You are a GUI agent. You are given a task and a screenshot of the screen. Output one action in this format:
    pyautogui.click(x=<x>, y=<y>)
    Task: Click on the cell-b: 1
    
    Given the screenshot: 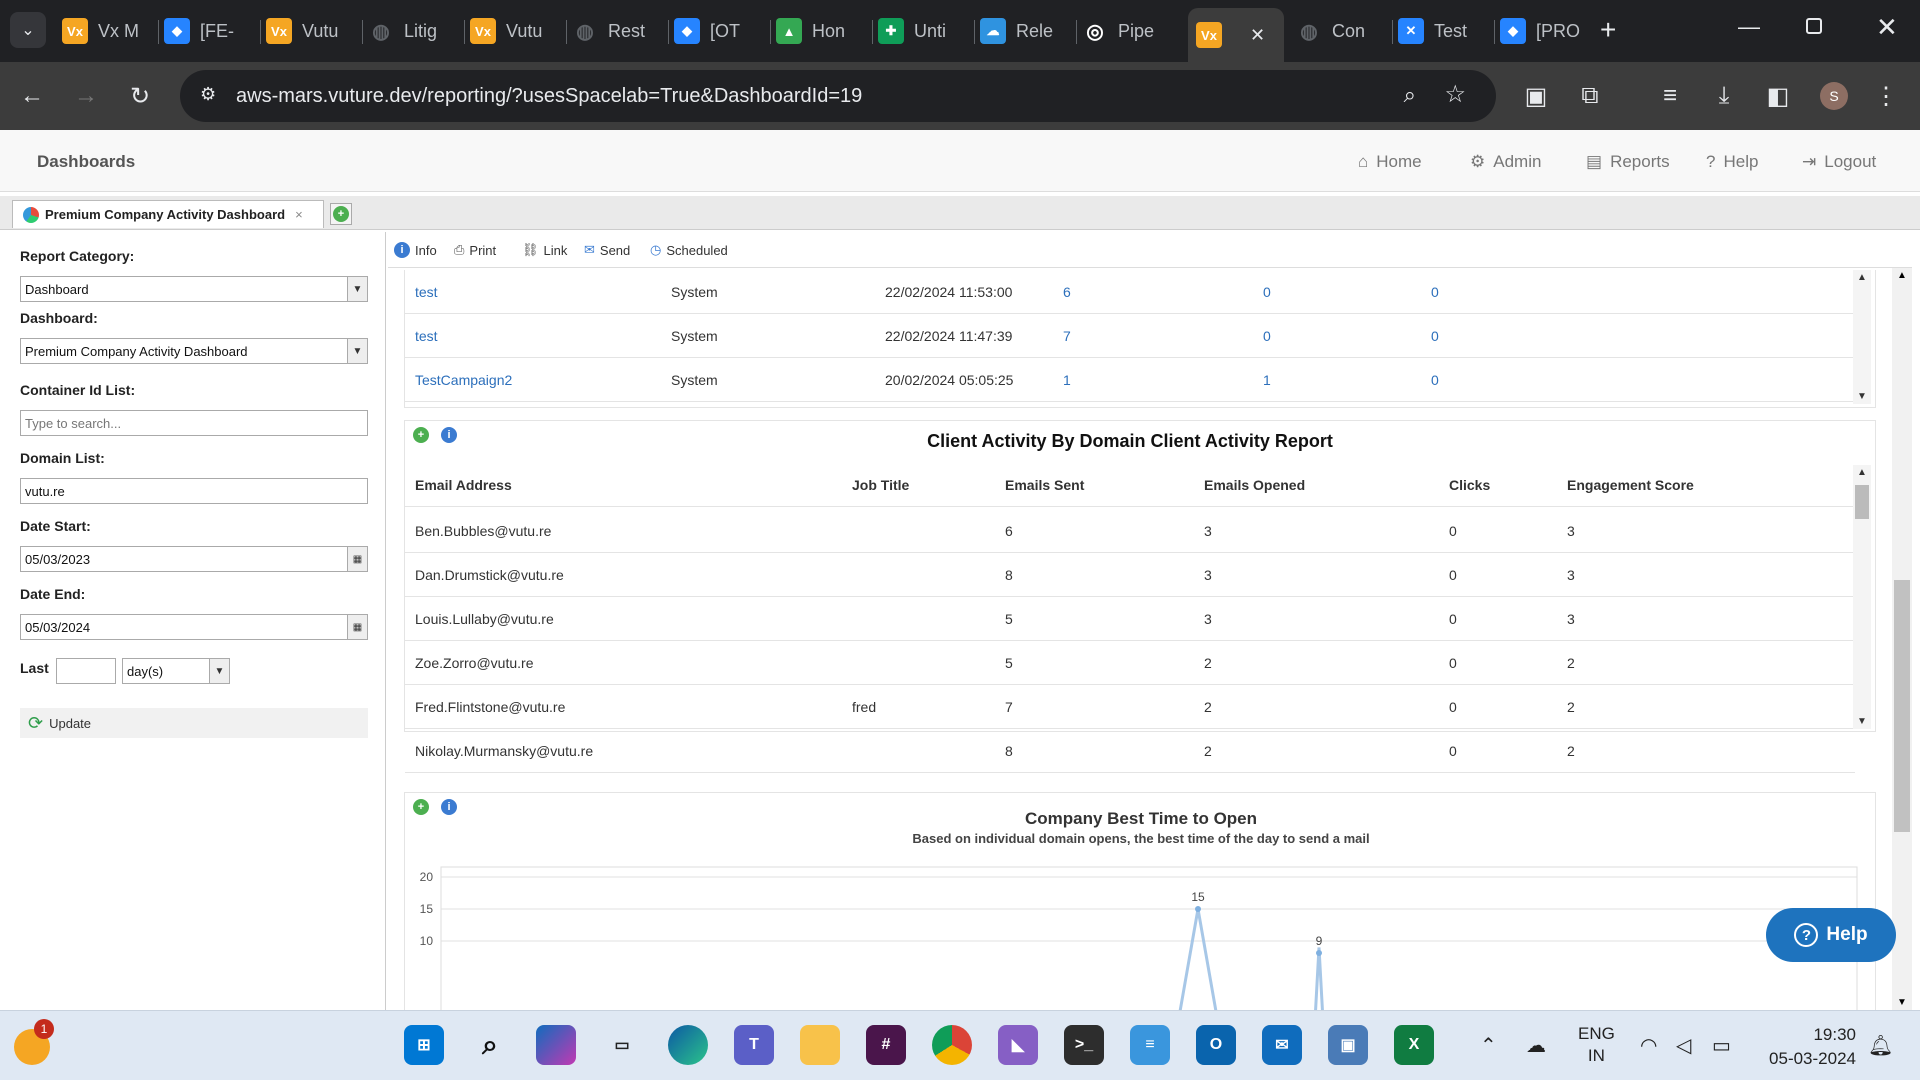 What is the action you would take?
    pyautogui.click(x=1267, y=380)
    